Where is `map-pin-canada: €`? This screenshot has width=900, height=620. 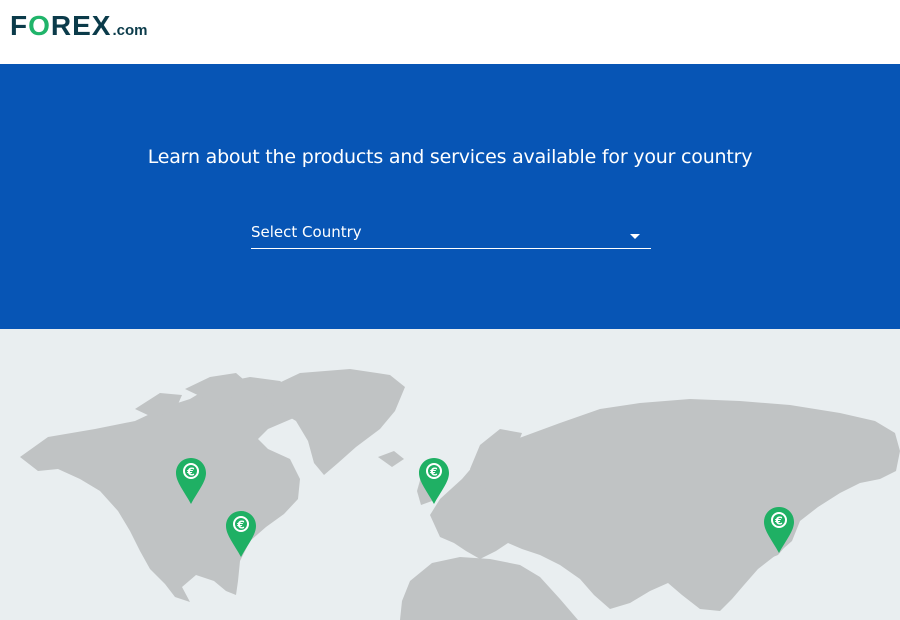
map-pin-canada: € is located at coordinates (191, 481).